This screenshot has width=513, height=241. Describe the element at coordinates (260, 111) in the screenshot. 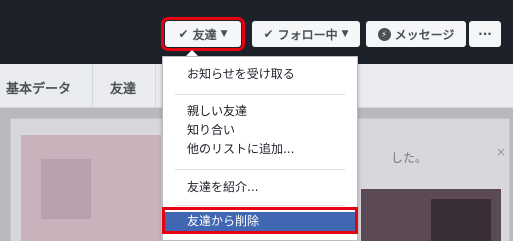

I see `menu-item-close-friends: 親しい友達` at that location.